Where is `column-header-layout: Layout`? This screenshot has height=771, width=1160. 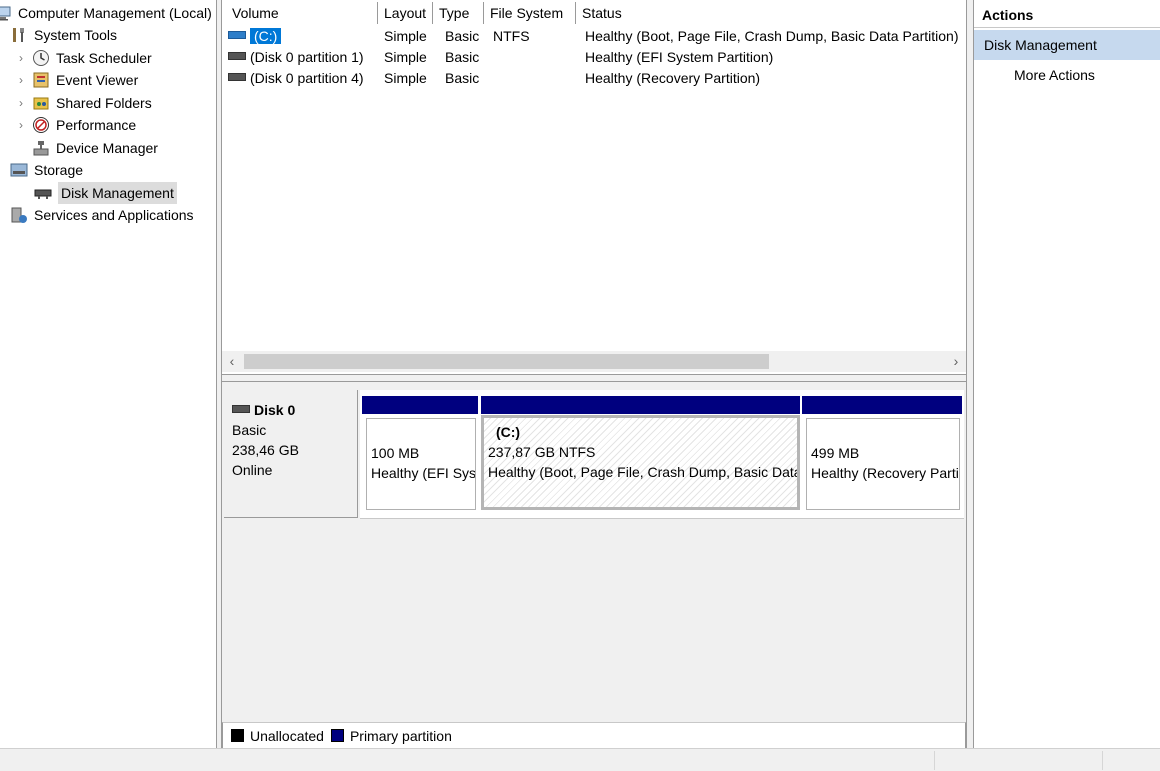 column-header-layout: Layout is located at coordinates (405, 13).